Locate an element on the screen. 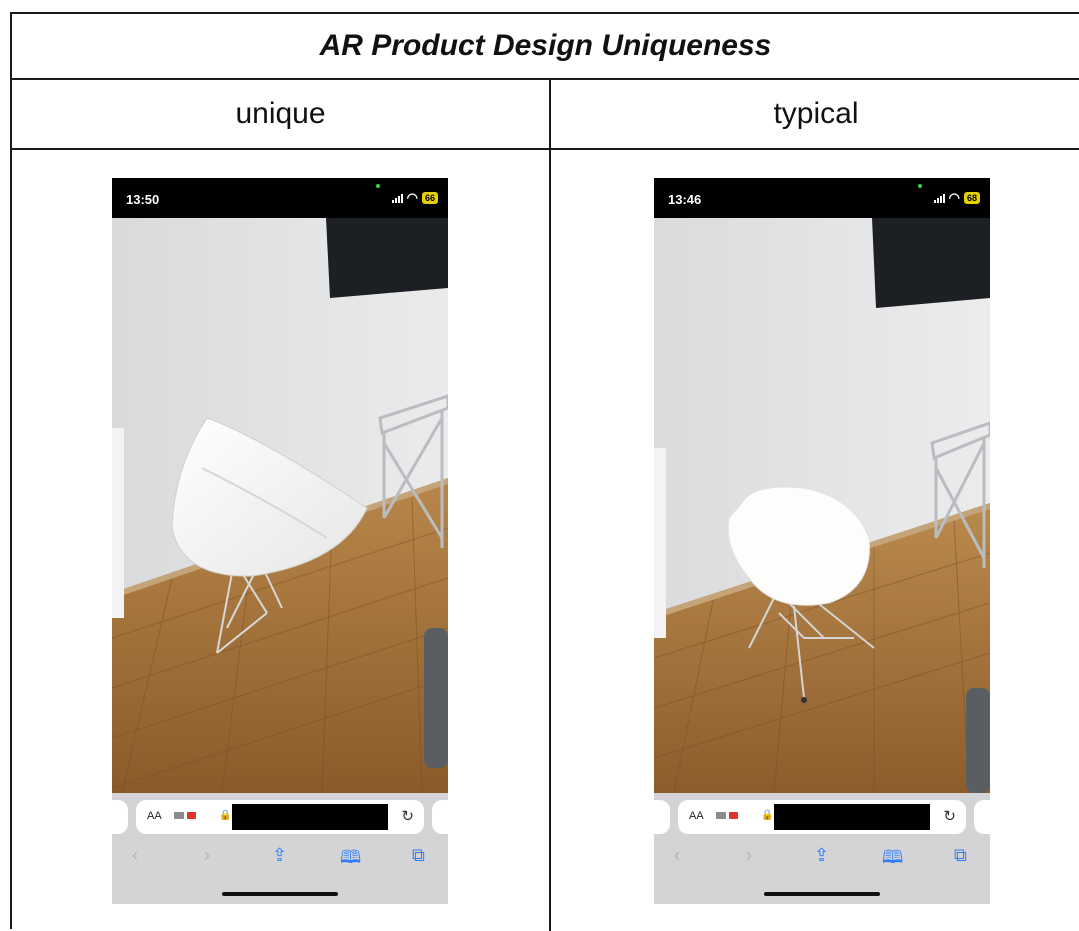 This screenshot has height=931, width=1079. status-bar: 13:50 ◠ 66 is located at coordinates (280, 198).